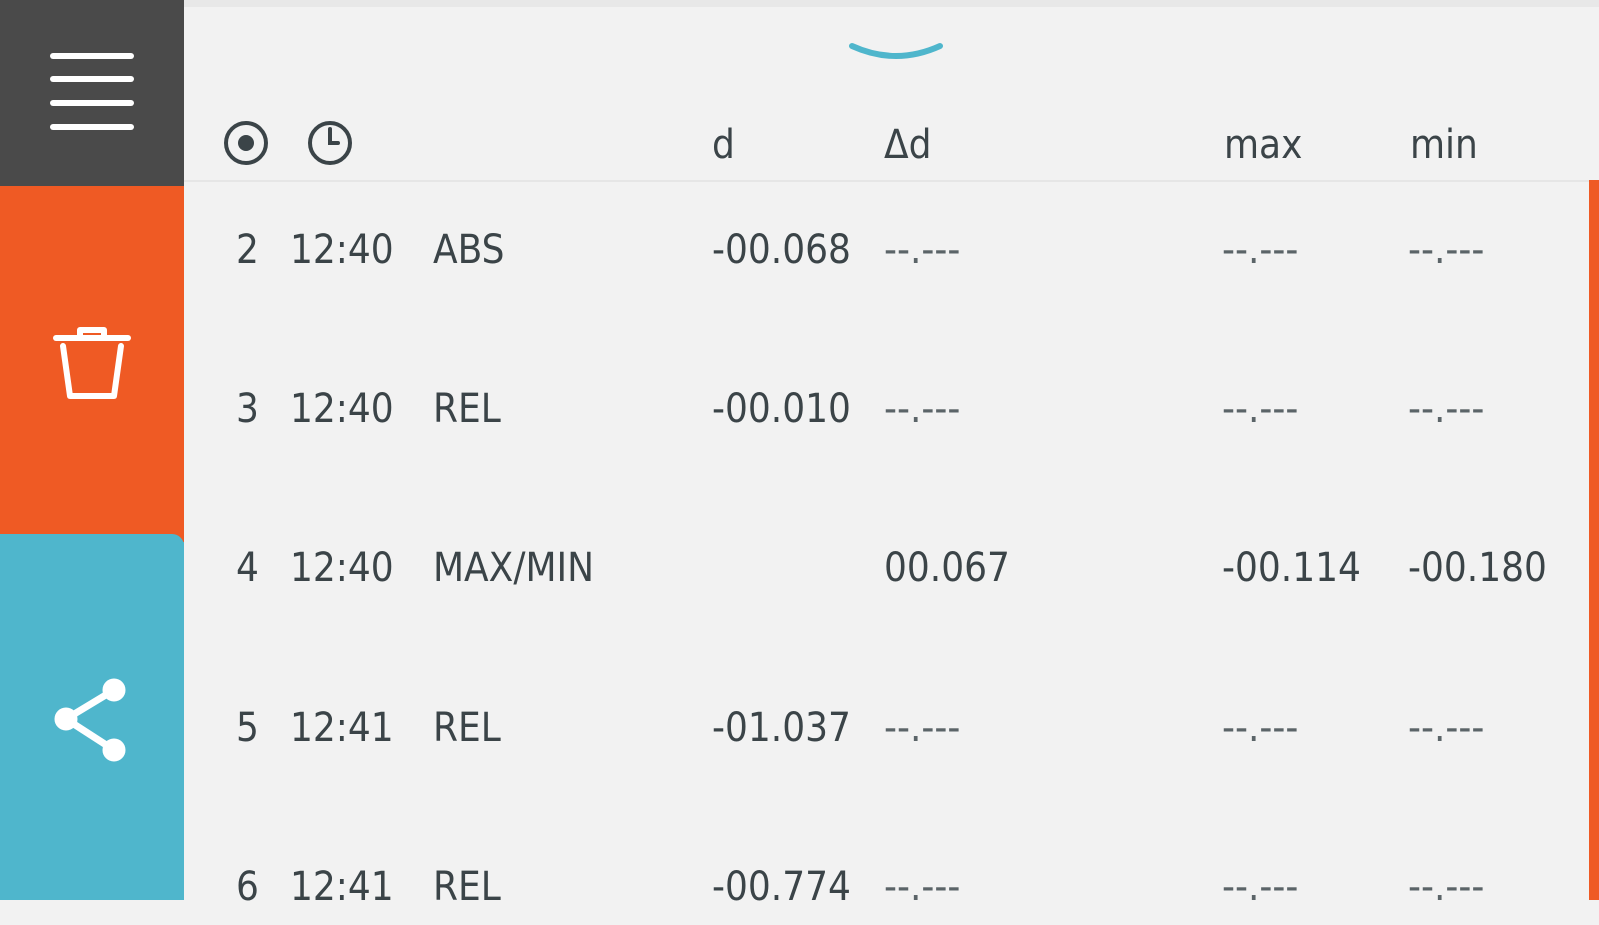 This screenshot has height=925, width=1599. What do you see at coordinates (781, 728) in the screenshot?
I see `row-d: -01.037` at bounding box center [781, 728].